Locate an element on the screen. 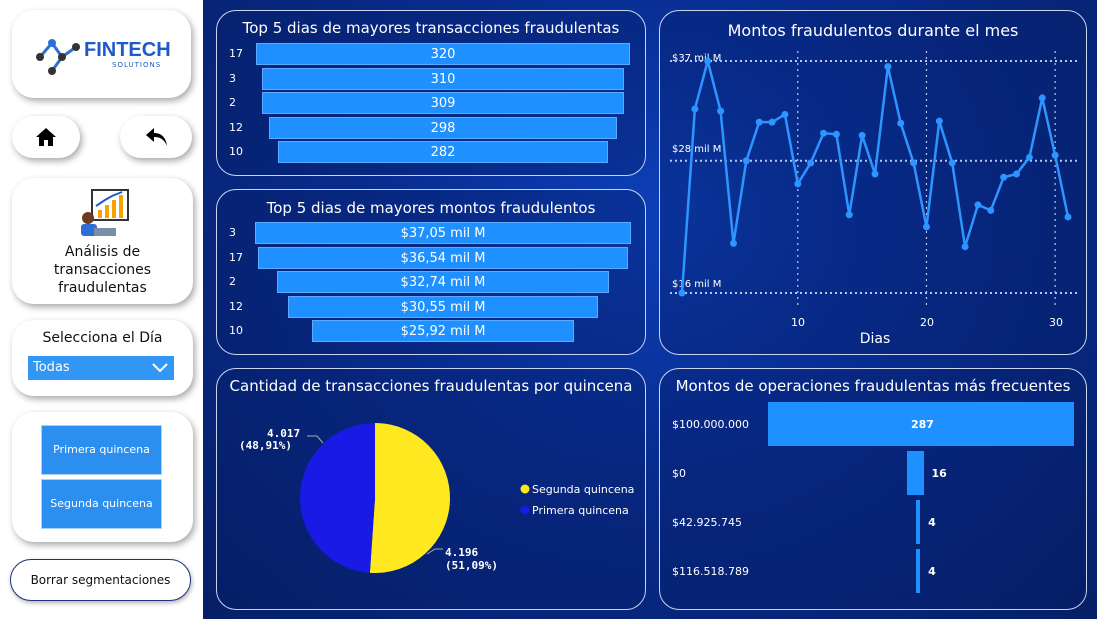  logo-card: FINTECH SOLUTIONS is located at coordinates (101, 54).